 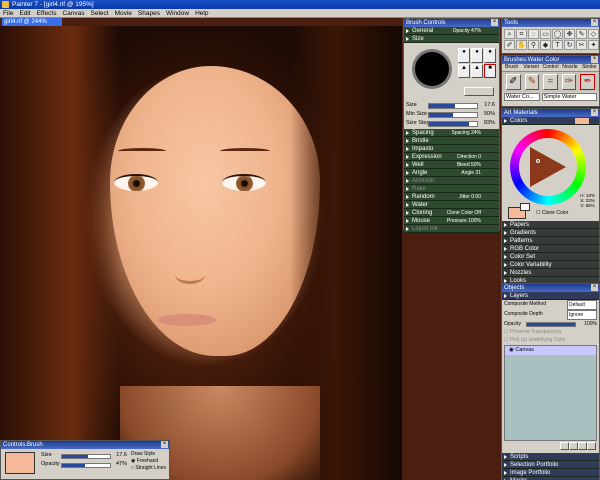 I want to click on section-color-variability: Color Variability, so click(x=550, y=265).